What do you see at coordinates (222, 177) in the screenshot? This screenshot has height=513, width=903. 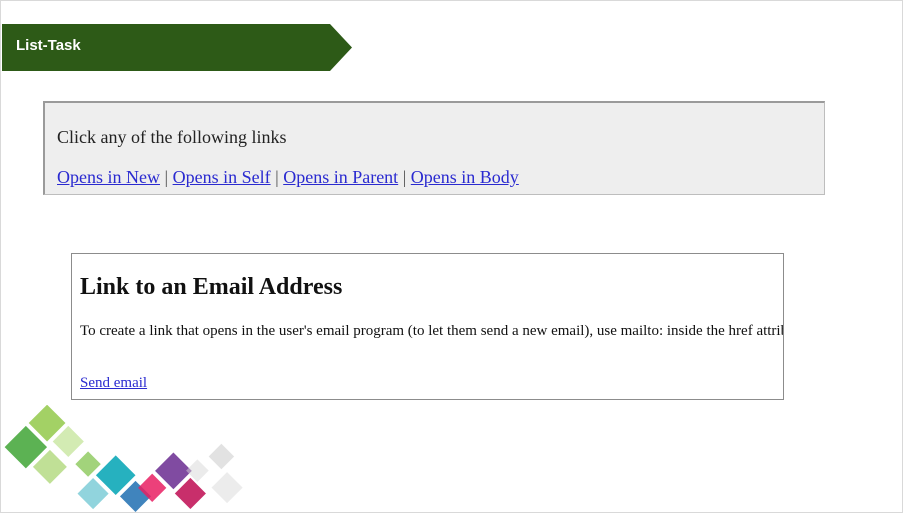 I see `link-opens-in-self: Opens in Self` at bounding box center [222, 177].